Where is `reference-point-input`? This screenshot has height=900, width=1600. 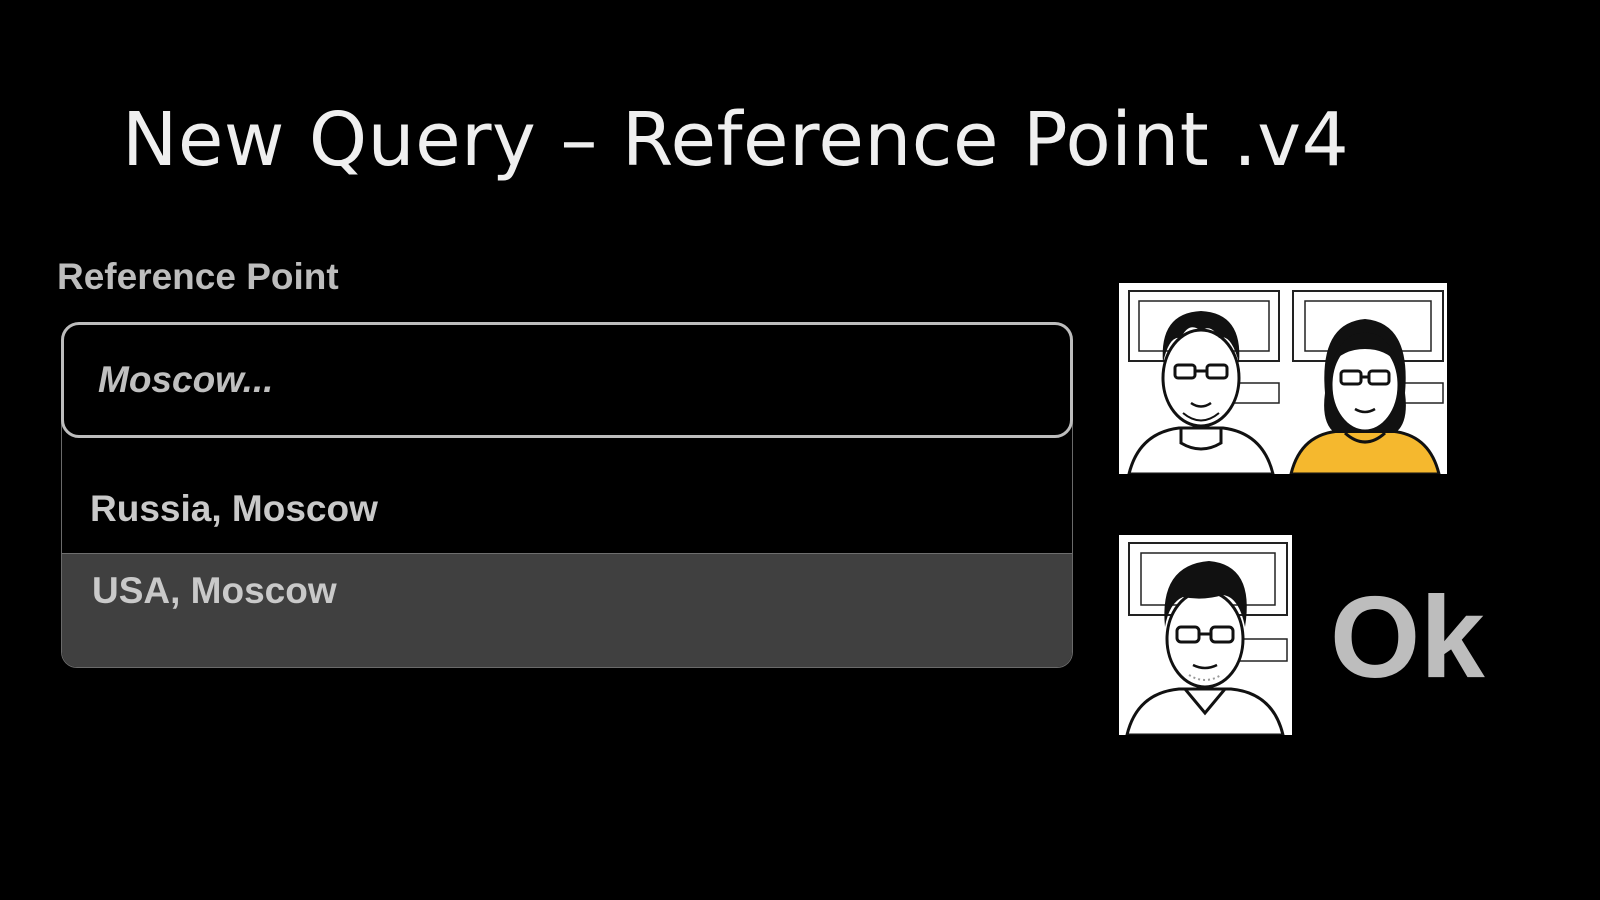 reference-point-input is located at coordinates (567, 380).